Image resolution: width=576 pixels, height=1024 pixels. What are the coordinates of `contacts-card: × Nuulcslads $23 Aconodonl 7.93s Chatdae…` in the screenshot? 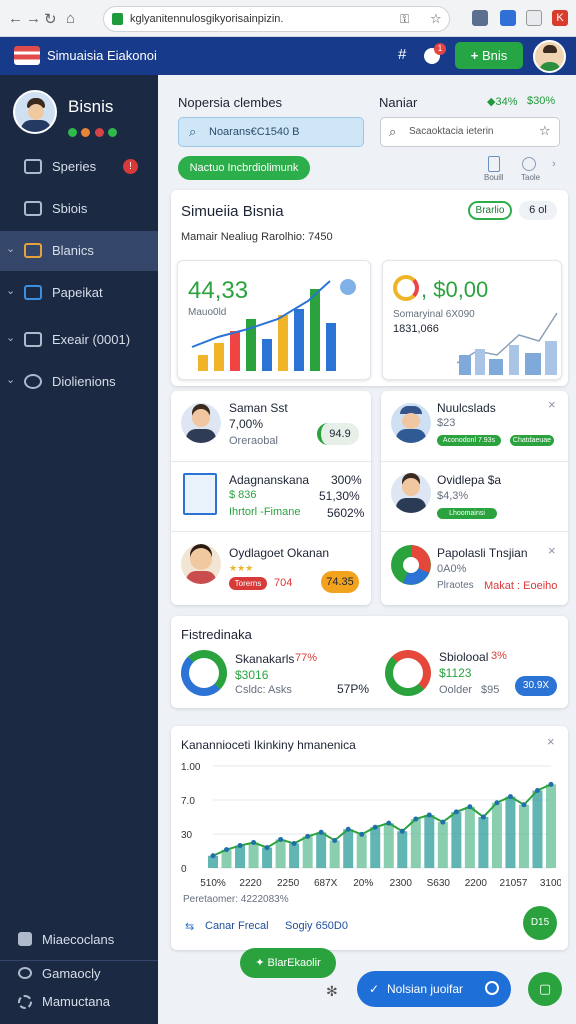 It's located at (474, 498).